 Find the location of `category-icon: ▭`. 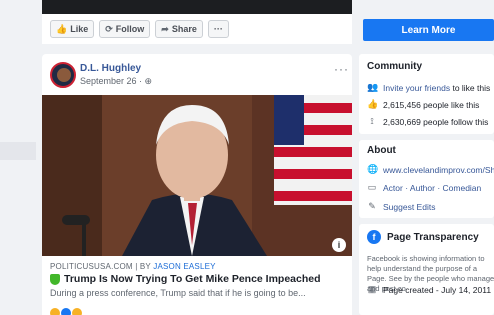

category-icon: ▭ is located at coordinates (372, 187).